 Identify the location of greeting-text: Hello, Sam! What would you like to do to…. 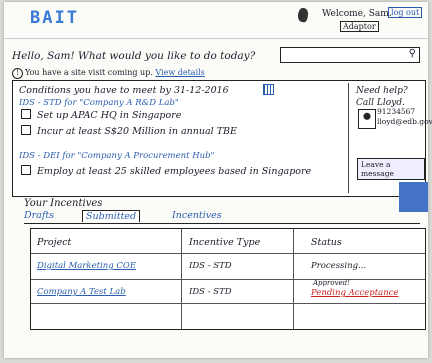
(134, 56).